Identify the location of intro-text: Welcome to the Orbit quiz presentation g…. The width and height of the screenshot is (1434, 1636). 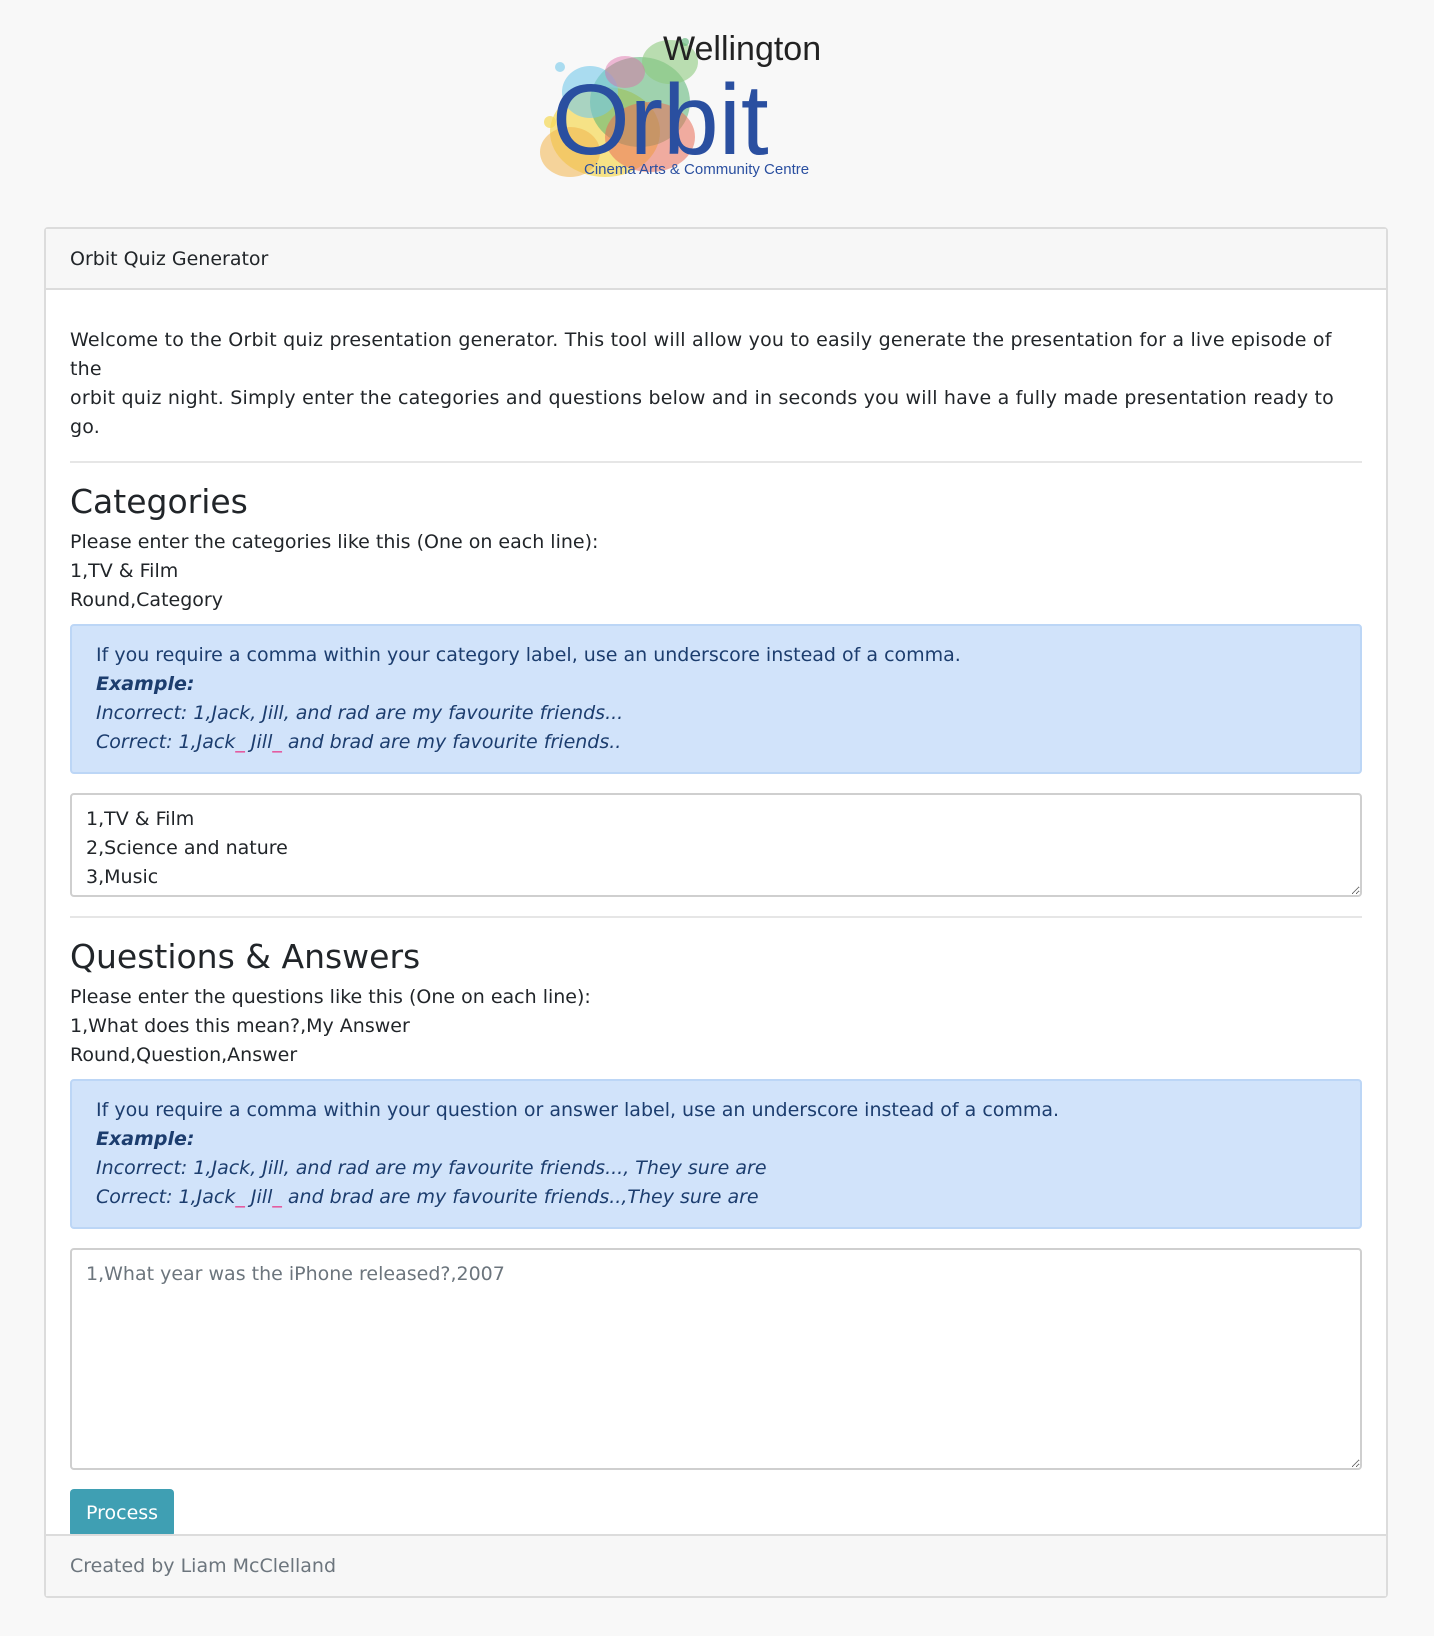
(716, 366).